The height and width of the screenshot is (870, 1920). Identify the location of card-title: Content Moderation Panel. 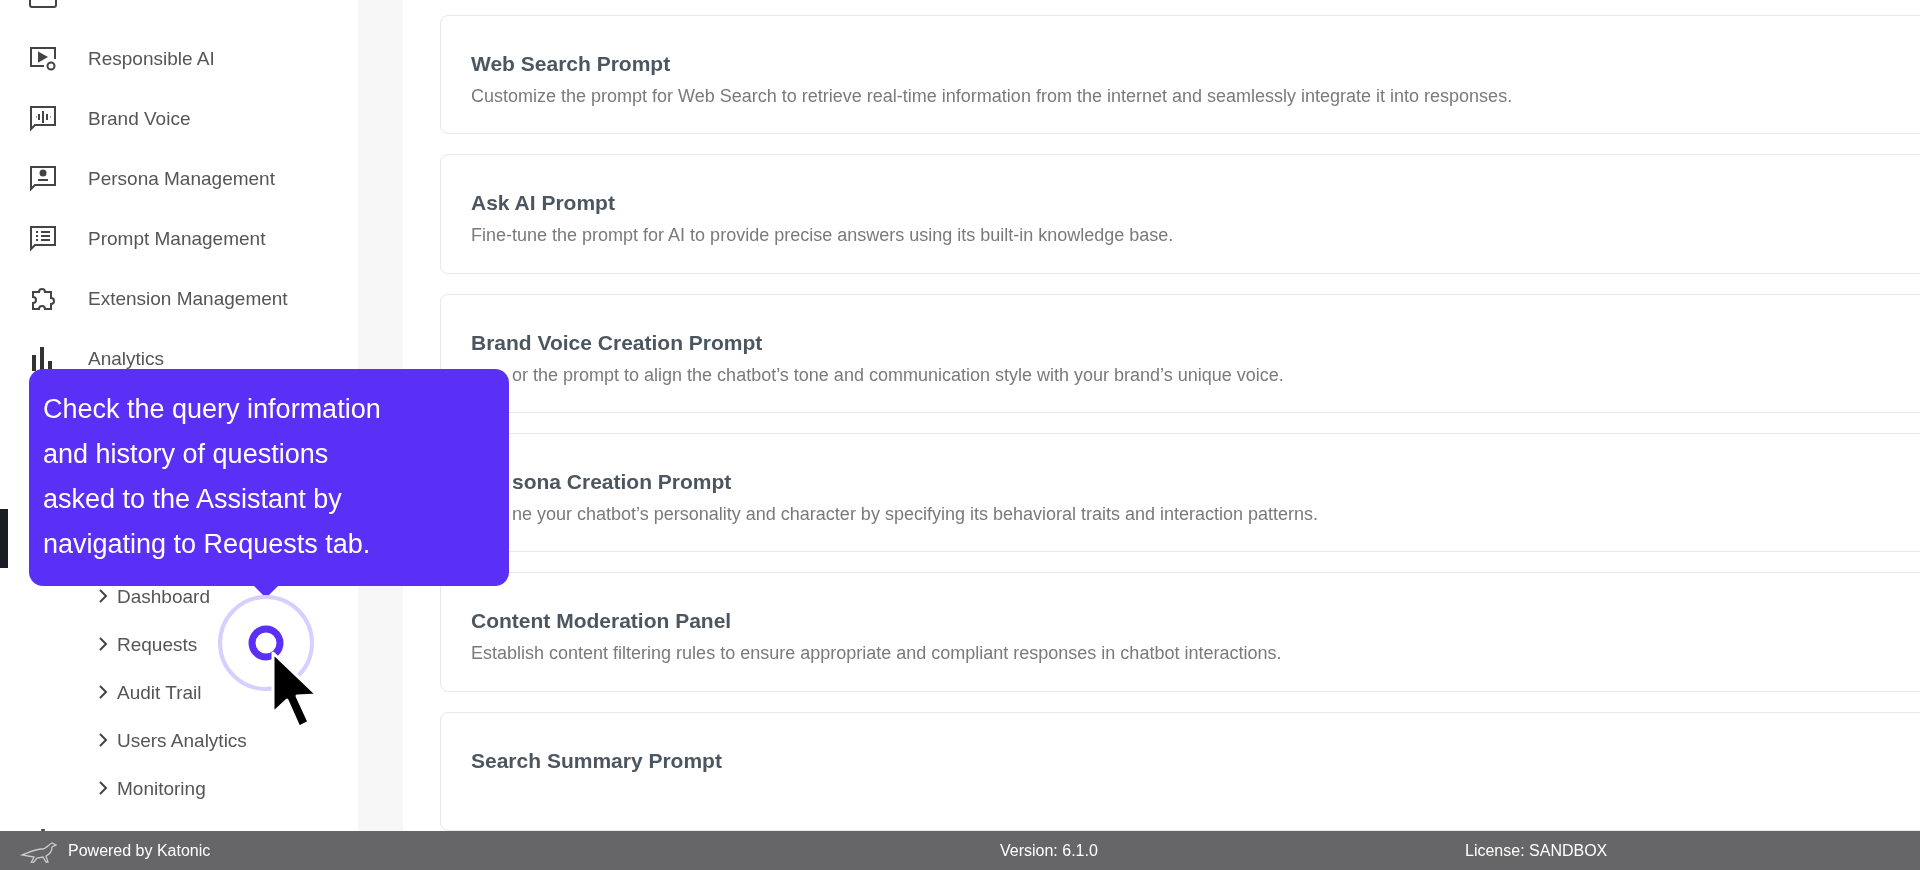
(601, 621).